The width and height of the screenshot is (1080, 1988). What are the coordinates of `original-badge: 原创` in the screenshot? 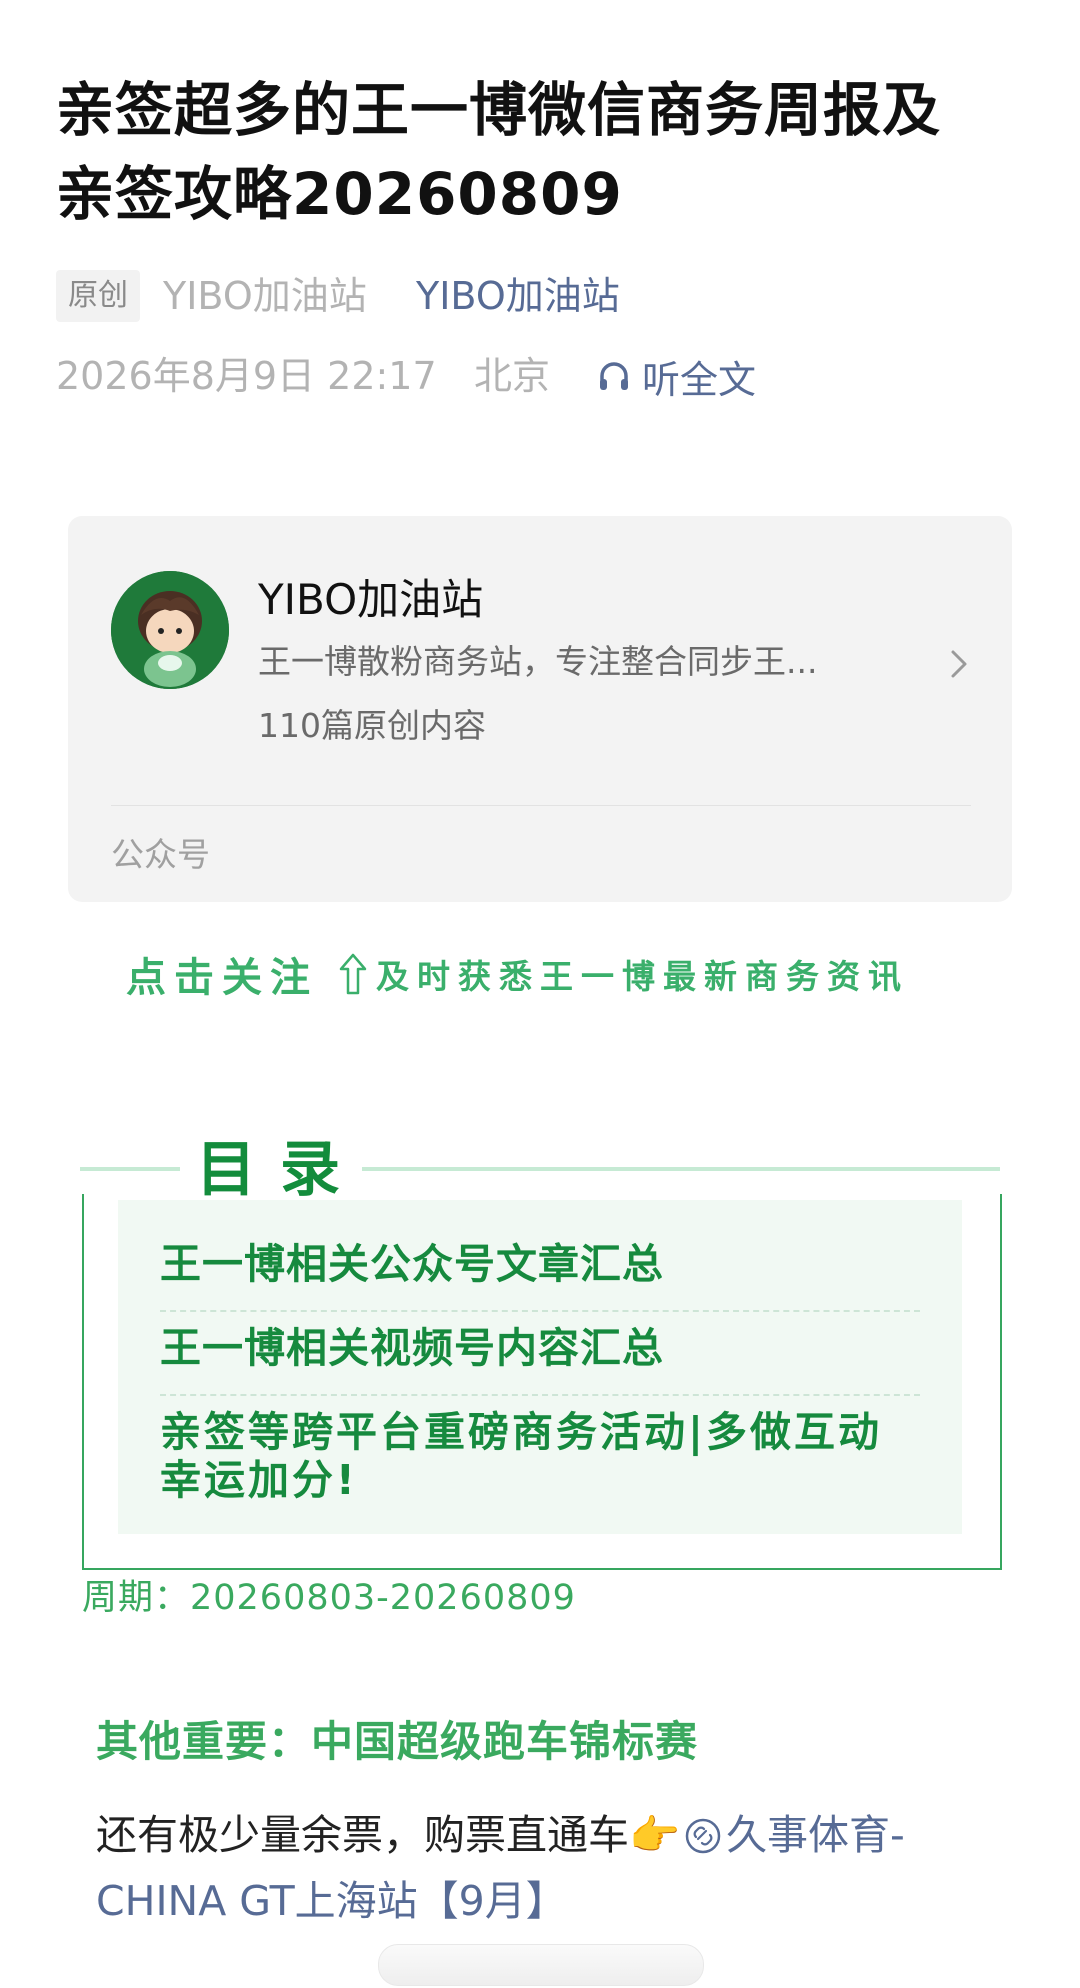 It's located at (98, 296).